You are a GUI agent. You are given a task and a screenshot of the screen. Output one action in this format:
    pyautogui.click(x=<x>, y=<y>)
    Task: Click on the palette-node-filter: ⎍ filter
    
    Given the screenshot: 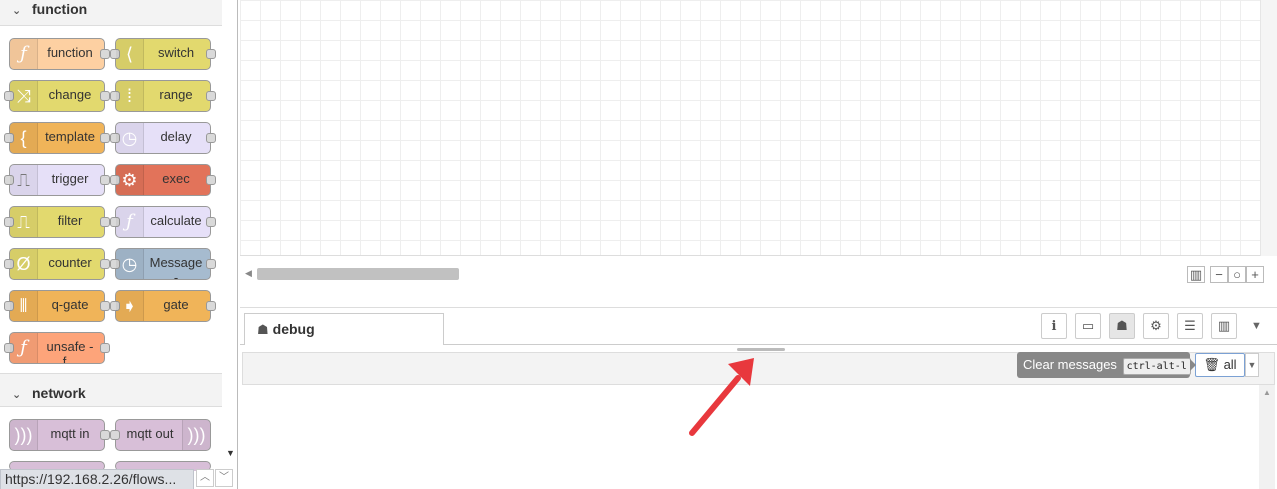 What is the action you would take?
    pyautogui.click(x=57, y=222)
    